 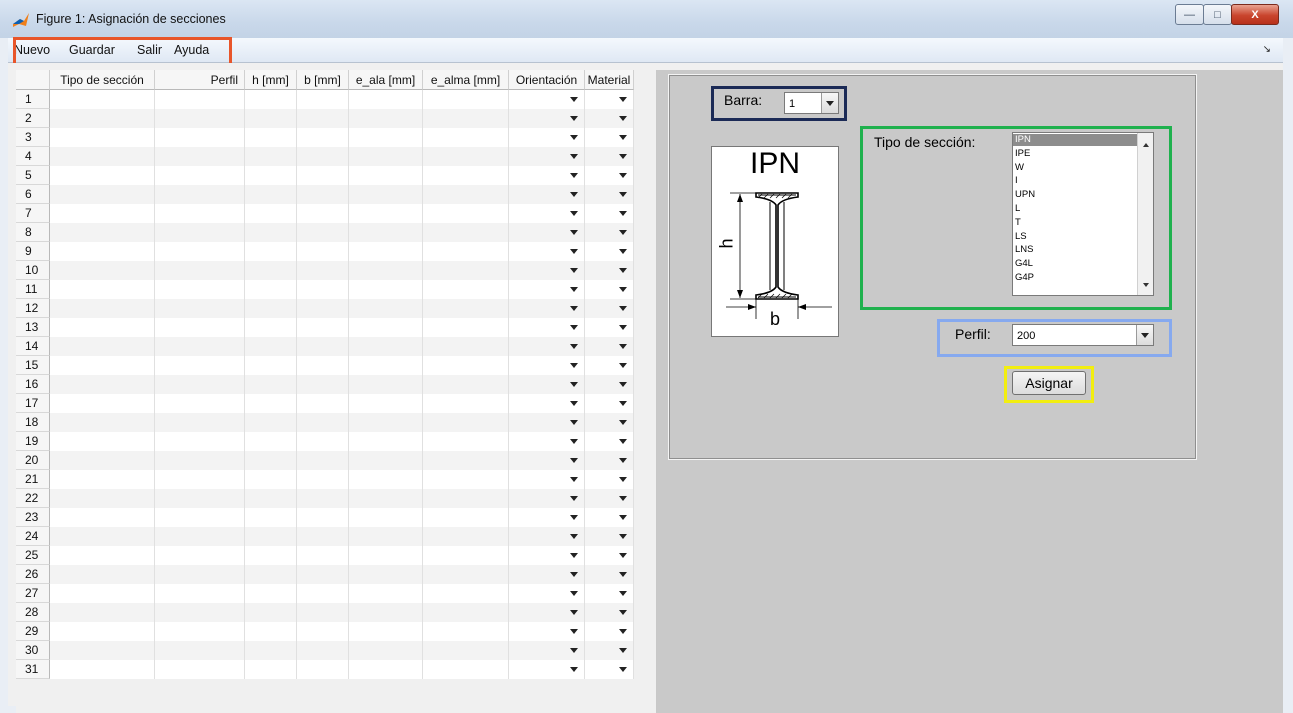 I want to click on row-number: 7, so click(x=33, y=213).